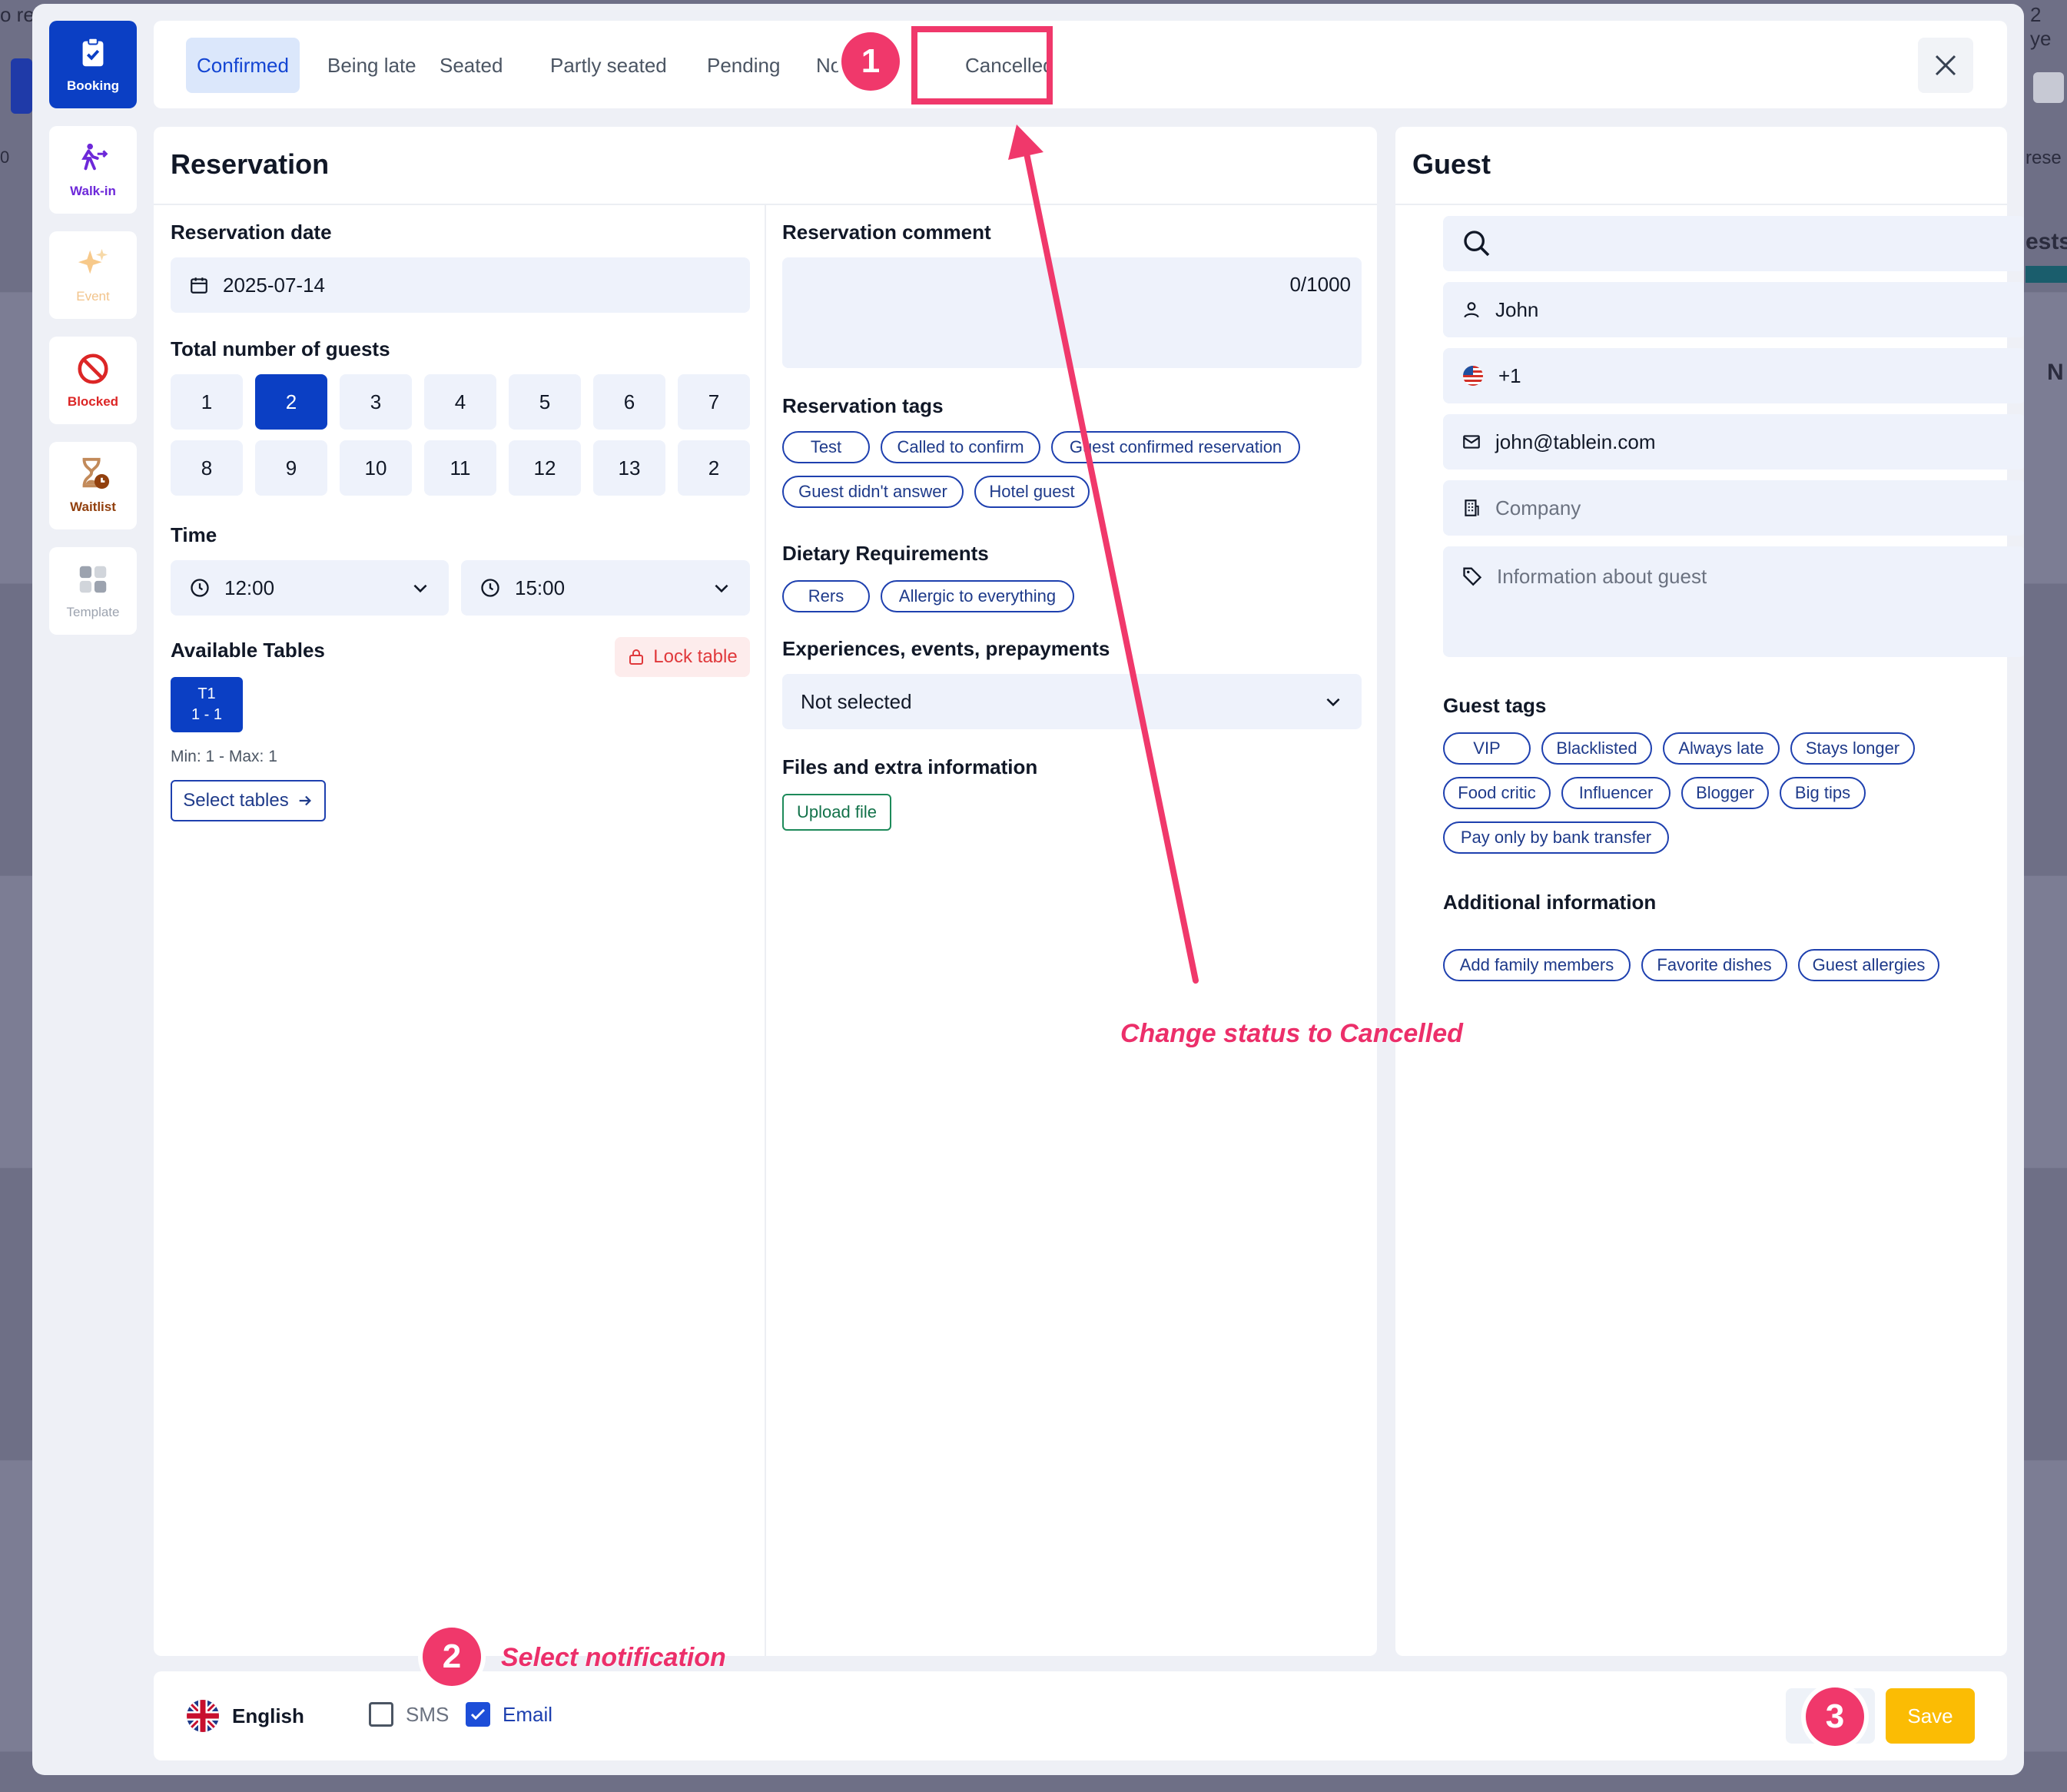  What do you see at coordinates (460, 285) in the screenshot?
I see `date-field: 2025-07-14` at bounding box center [460, 285].